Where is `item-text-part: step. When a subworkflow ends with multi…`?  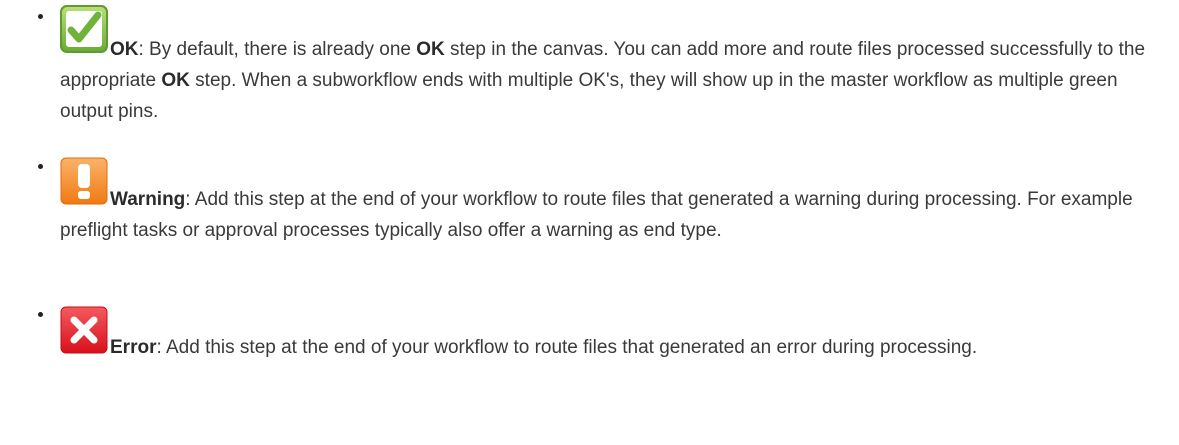
item-text-part: step. When a subworkflow ends with multi… is located at coordinates (589, 96).